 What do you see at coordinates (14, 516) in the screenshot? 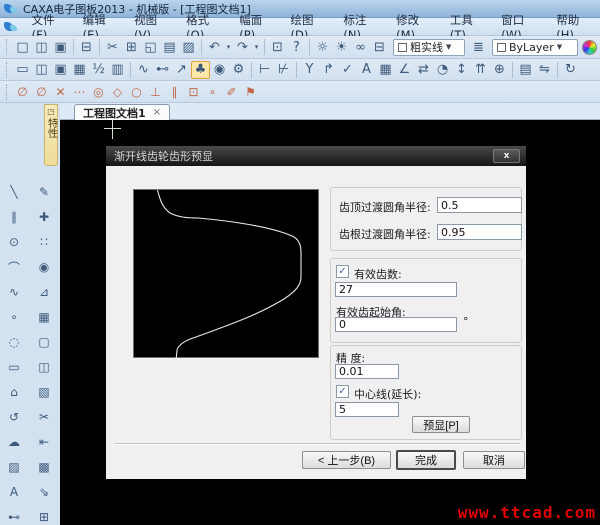
I see `axis-line-icon: ⊷` at bounding box center [14, 516].